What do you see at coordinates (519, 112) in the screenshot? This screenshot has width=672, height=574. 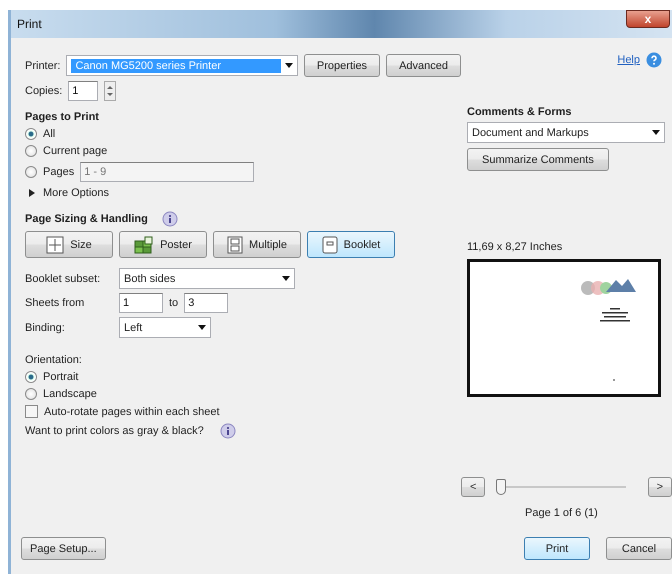 I see `section-heading: Comments & Forms` at bounding box center [519, 112].